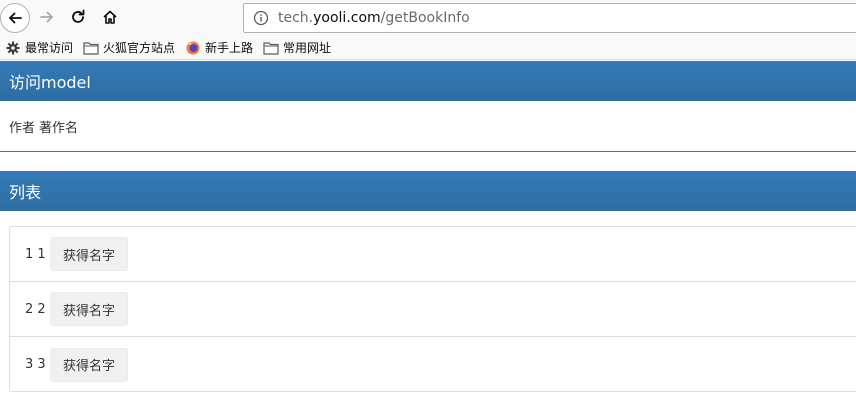  What do you see at coordinates (49, 48) in the screenshot?
I see `bookmark-label: 最常访问` at bounding box center [49, 48].